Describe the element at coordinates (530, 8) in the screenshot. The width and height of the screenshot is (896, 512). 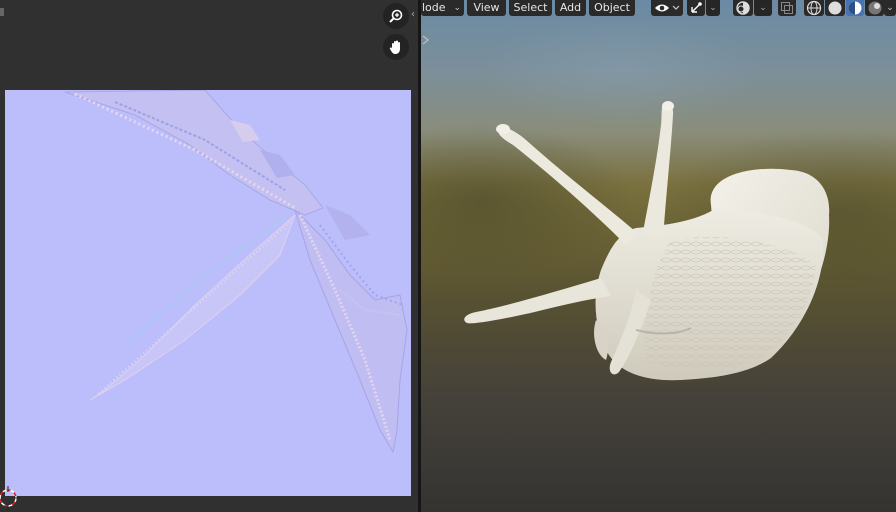
I see `menu-select: Select` at that location.